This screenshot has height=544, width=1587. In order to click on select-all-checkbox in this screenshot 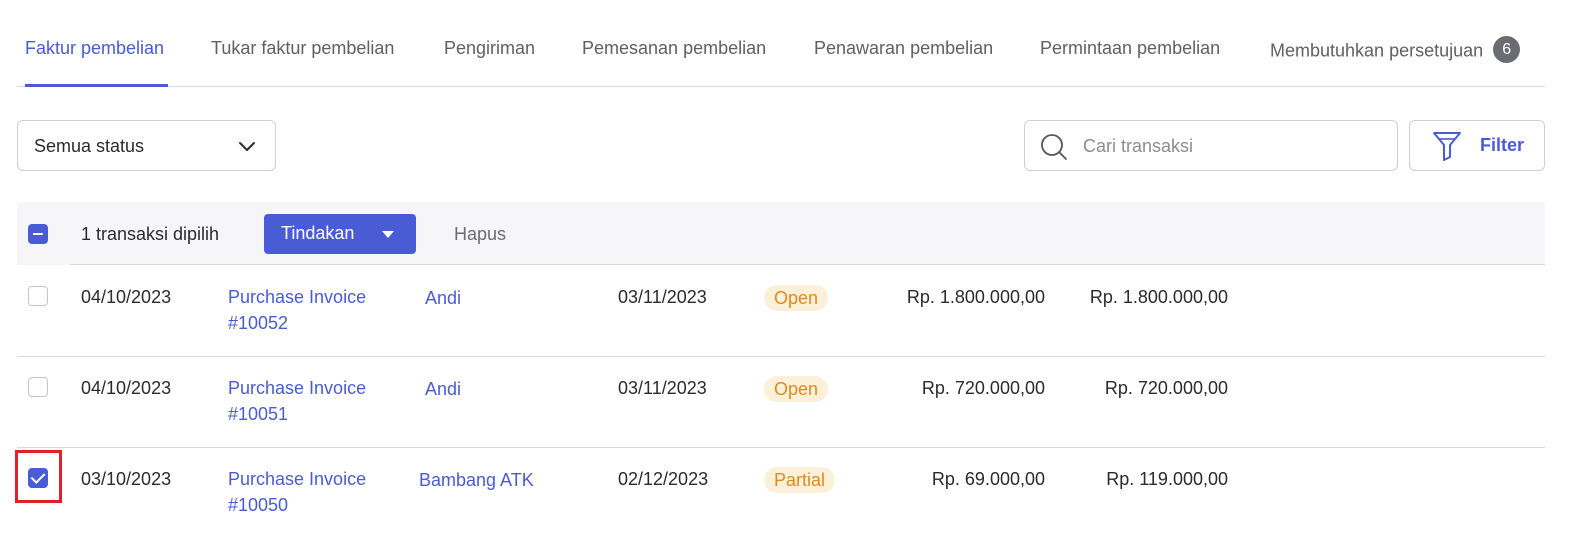, I will do `click(38, 234)`.